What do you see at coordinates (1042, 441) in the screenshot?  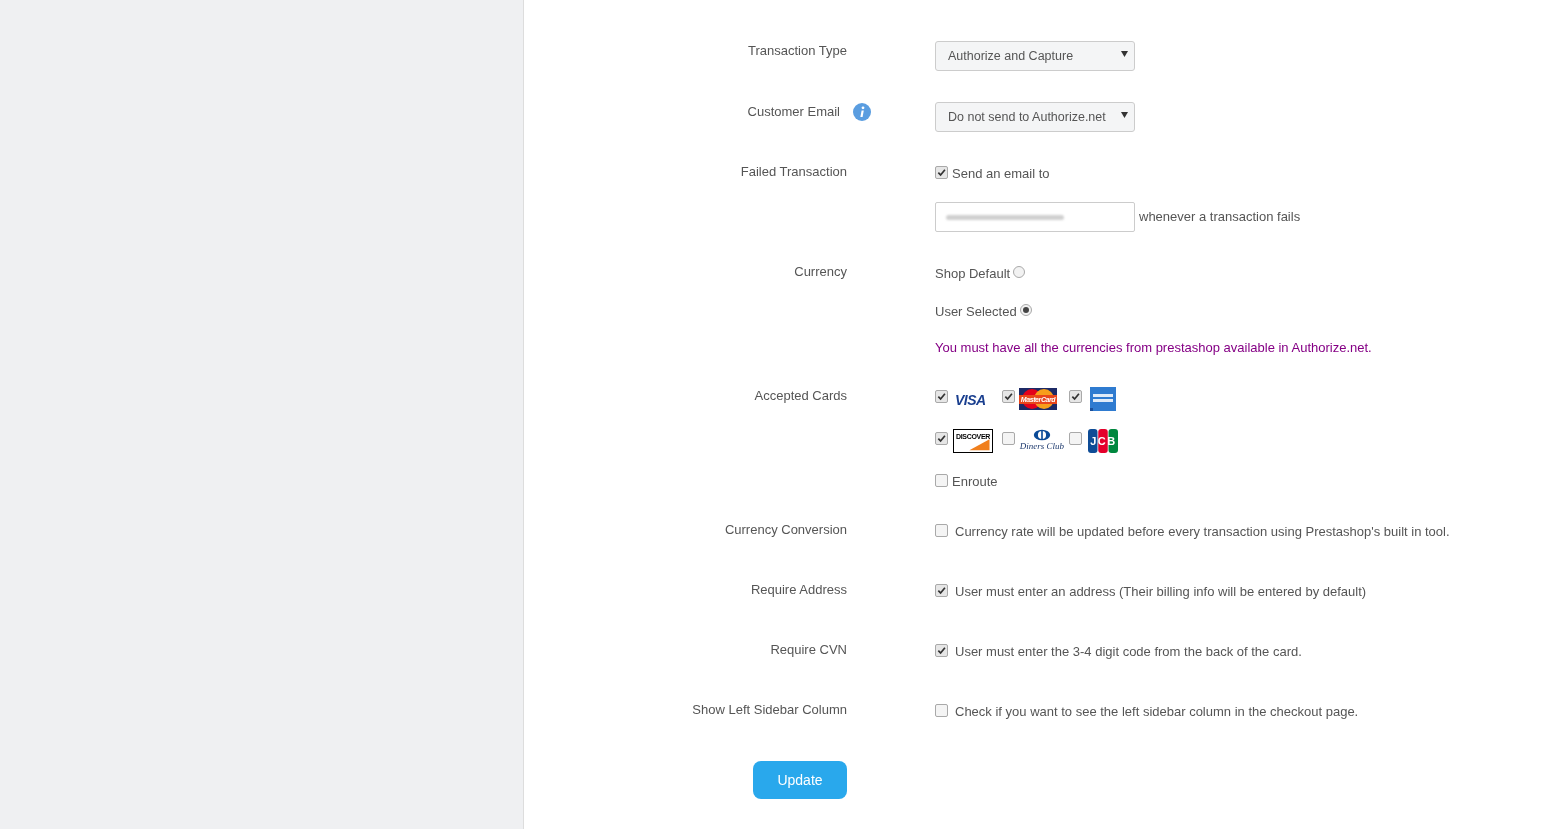 I see `card-logo: Diners Club` at bounding box center [1042, 441].